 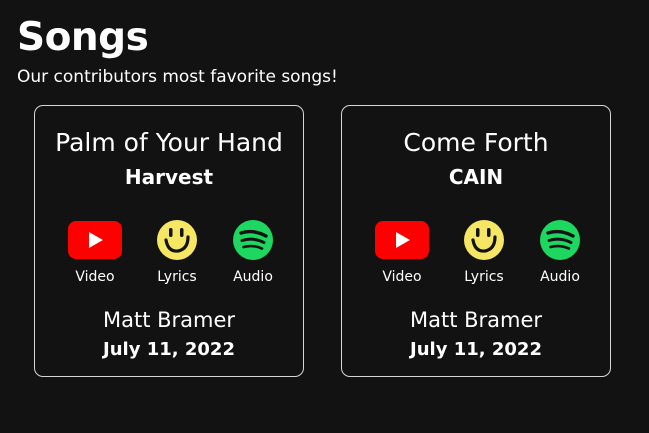 I want to click on song-artist: Harvest, so click(x=169, y=177).